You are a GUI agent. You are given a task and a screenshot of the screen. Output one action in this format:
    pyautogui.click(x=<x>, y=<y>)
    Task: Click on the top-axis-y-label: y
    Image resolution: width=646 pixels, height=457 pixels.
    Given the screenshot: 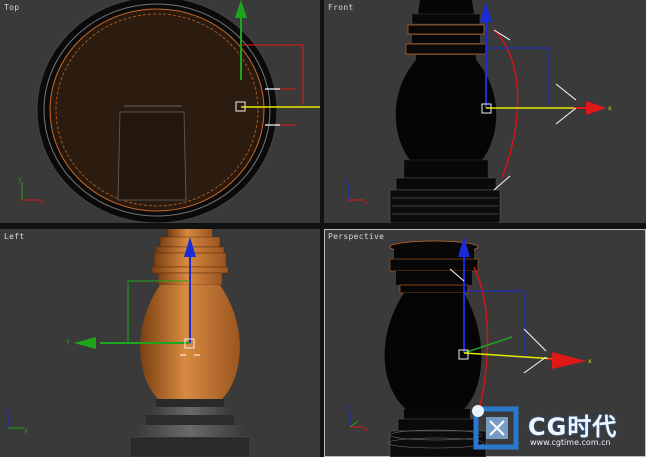 What is the action you would take?
    pyautogui.click(x=20, y=179)
    